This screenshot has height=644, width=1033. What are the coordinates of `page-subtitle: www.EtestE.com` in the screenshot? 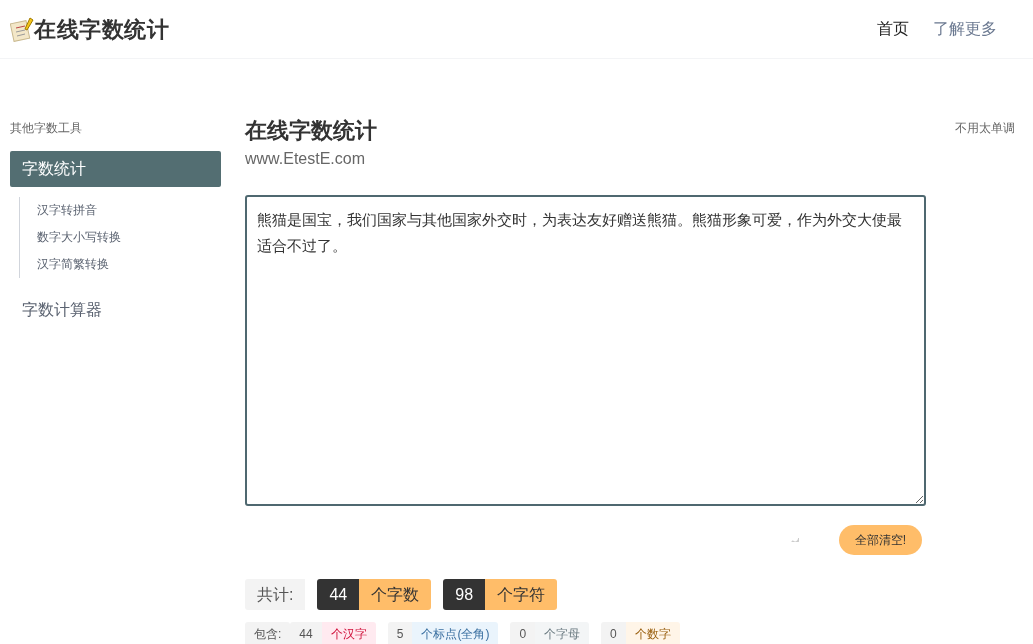 It's located at (306, 158).